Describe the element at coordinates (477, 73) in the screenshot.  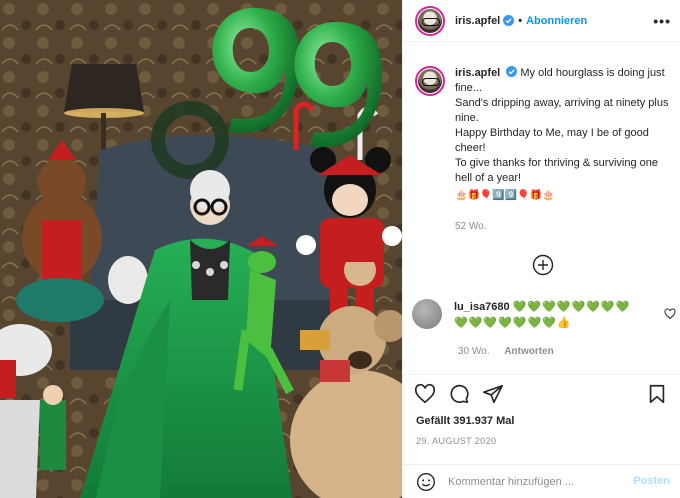
I see `caption-username: iris.apfel` at that location.